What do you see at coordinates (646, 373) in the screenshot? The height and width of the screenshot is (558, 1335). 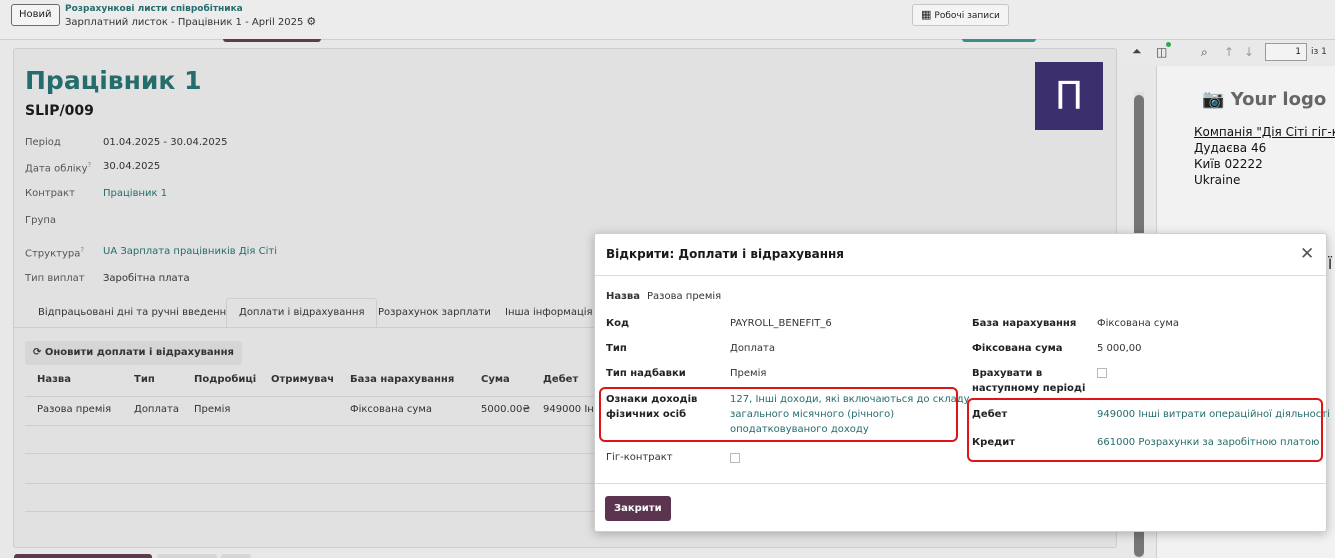 I see `allowance-type-label: Тип надбавки` at bounding box center [646, 373].